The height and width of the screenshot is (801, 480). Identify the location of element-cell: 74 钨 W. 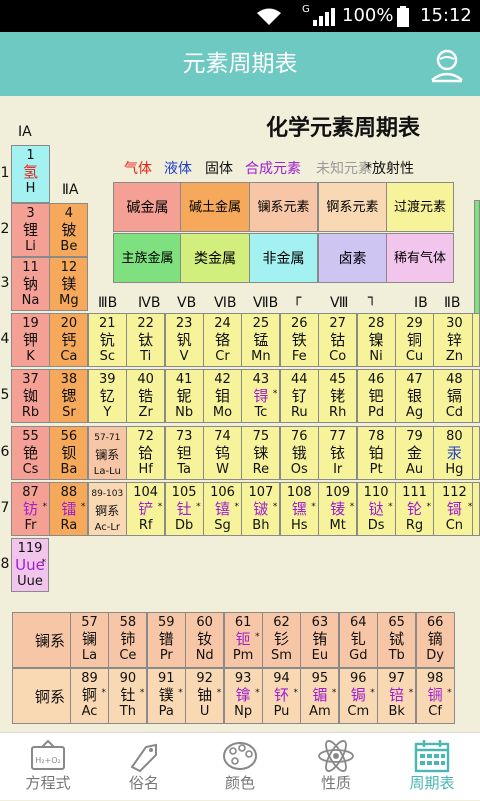
(222, 452).